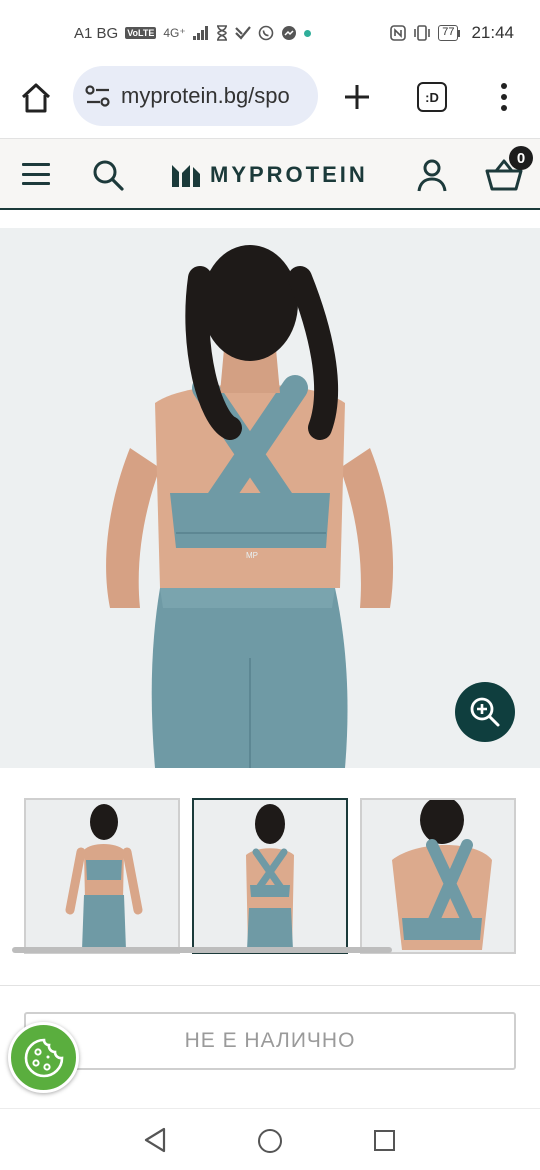 The width and height of the screenshot is (540, 1170). I want to click on account-icon, so click(432, 175).